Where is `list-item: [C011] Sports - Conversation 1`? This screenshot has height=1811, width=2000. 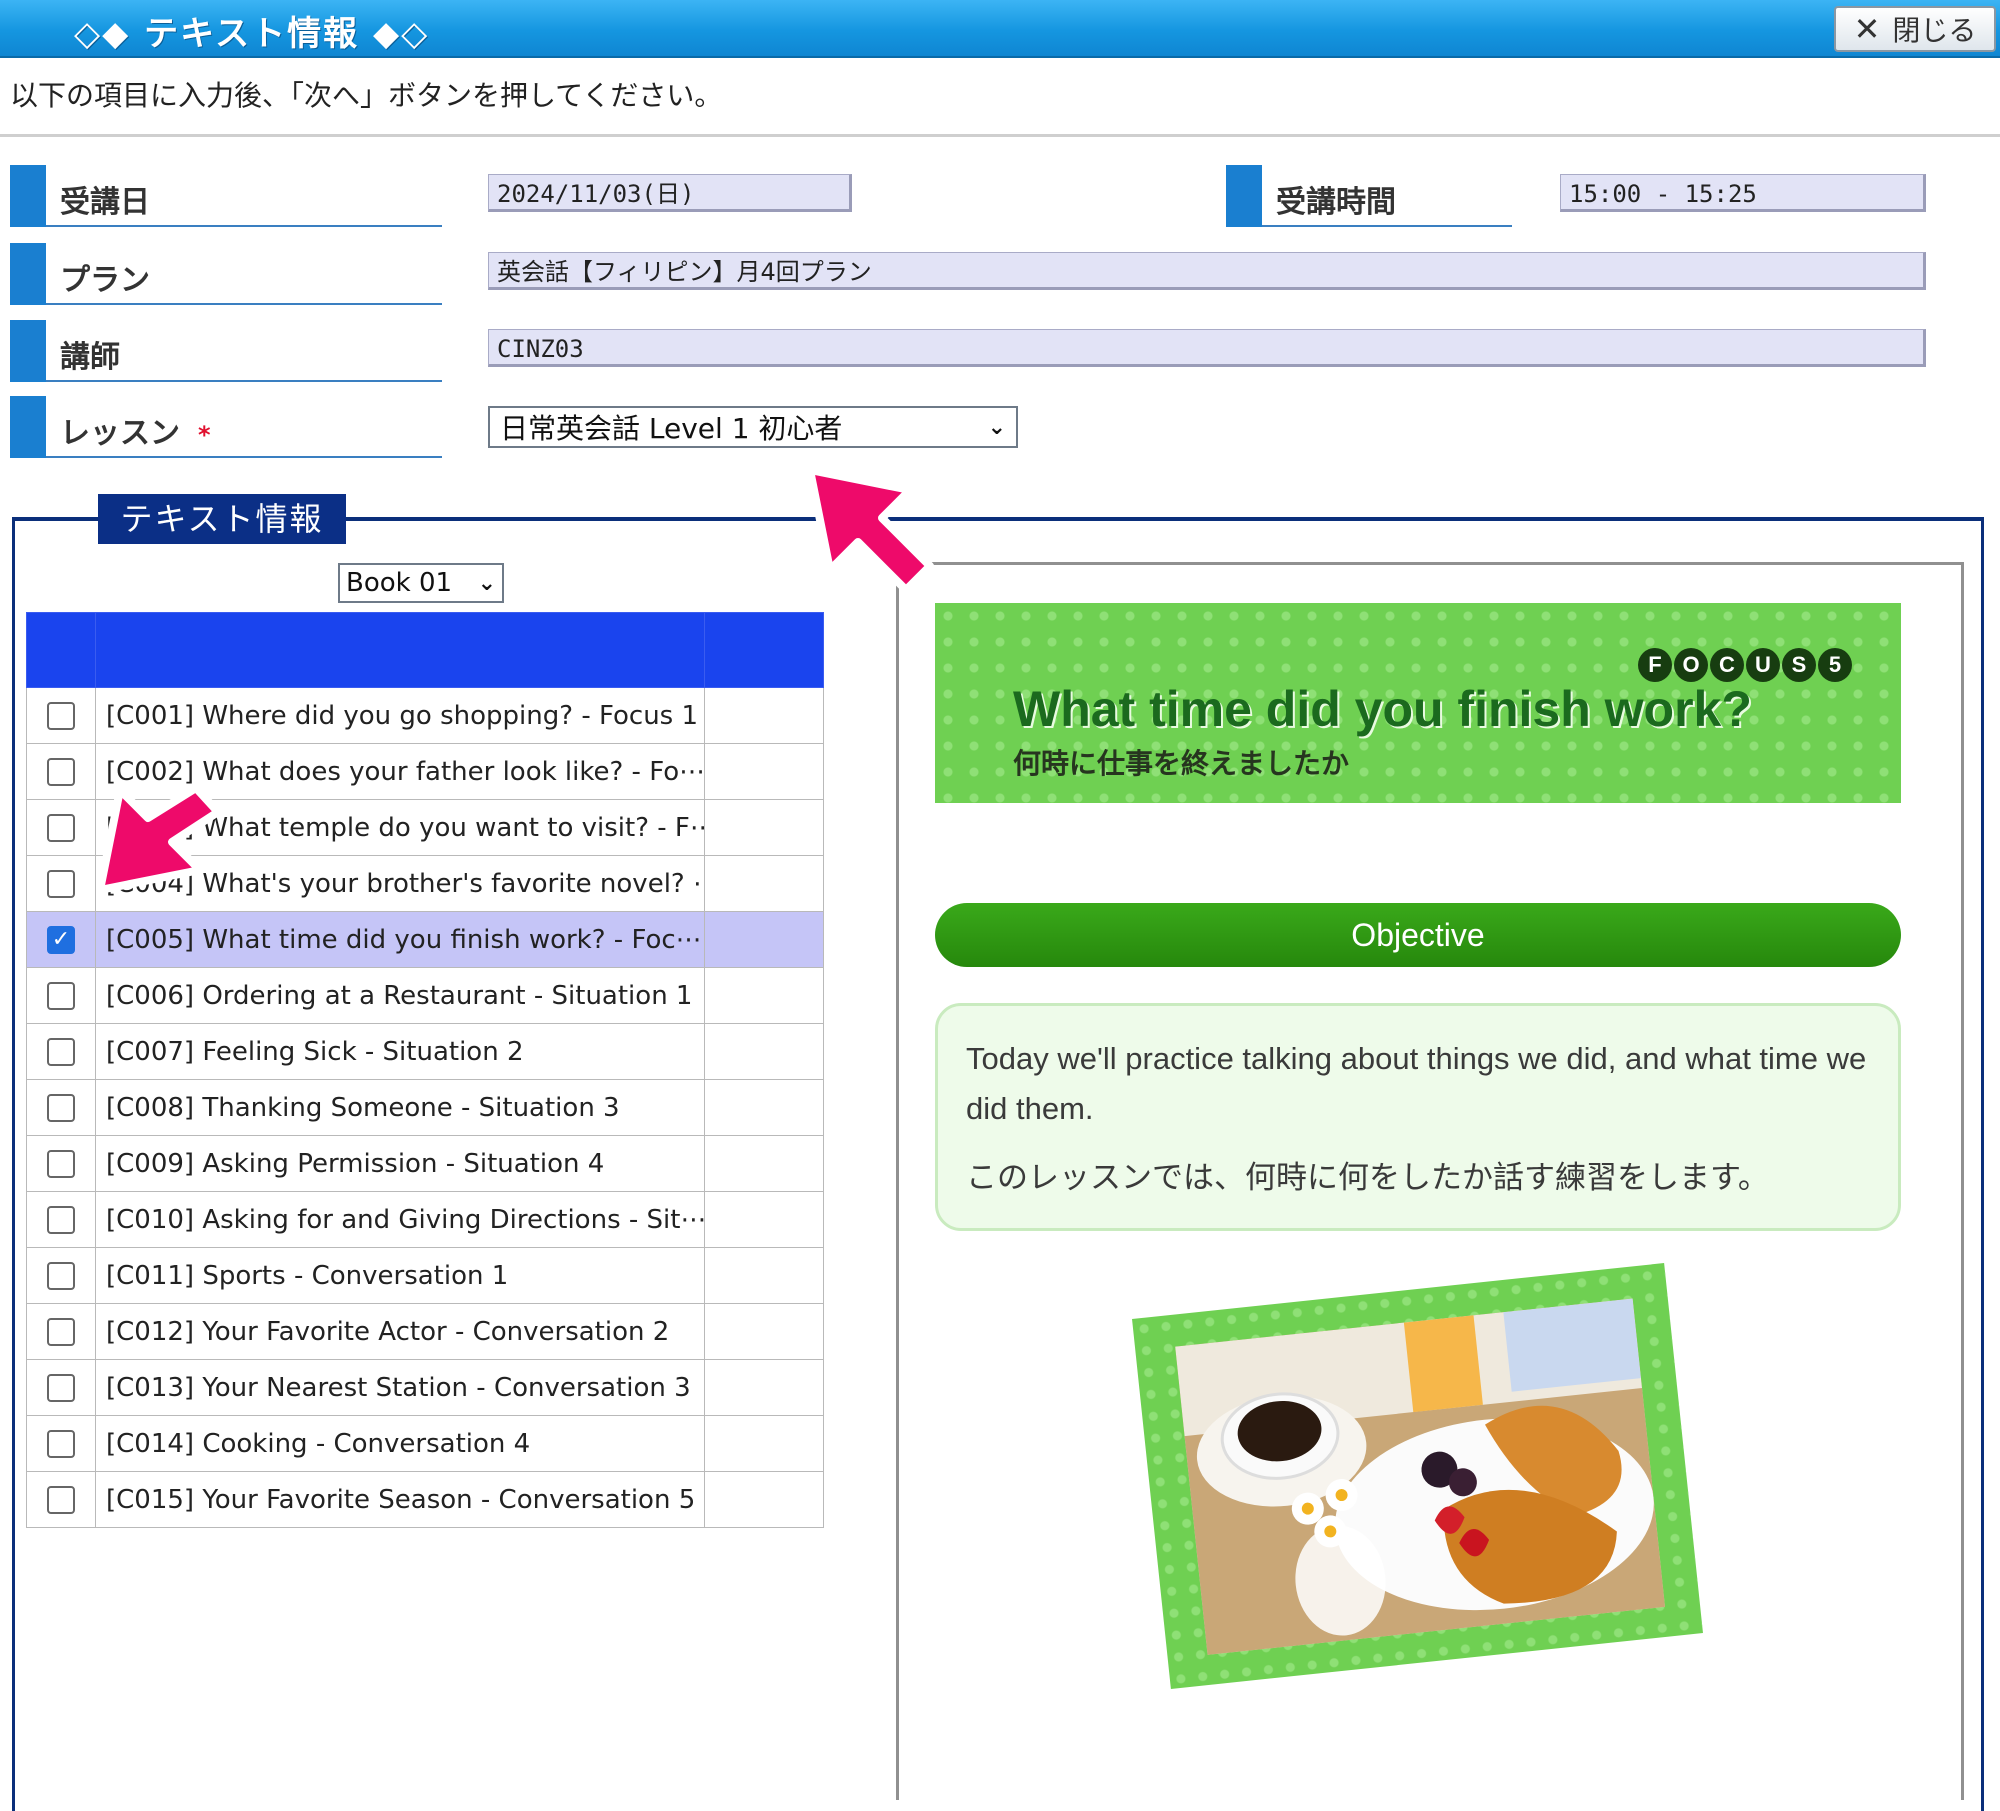
list-item: [C011] Sports - Conversation 1 is located at coordinates (425, 1275).